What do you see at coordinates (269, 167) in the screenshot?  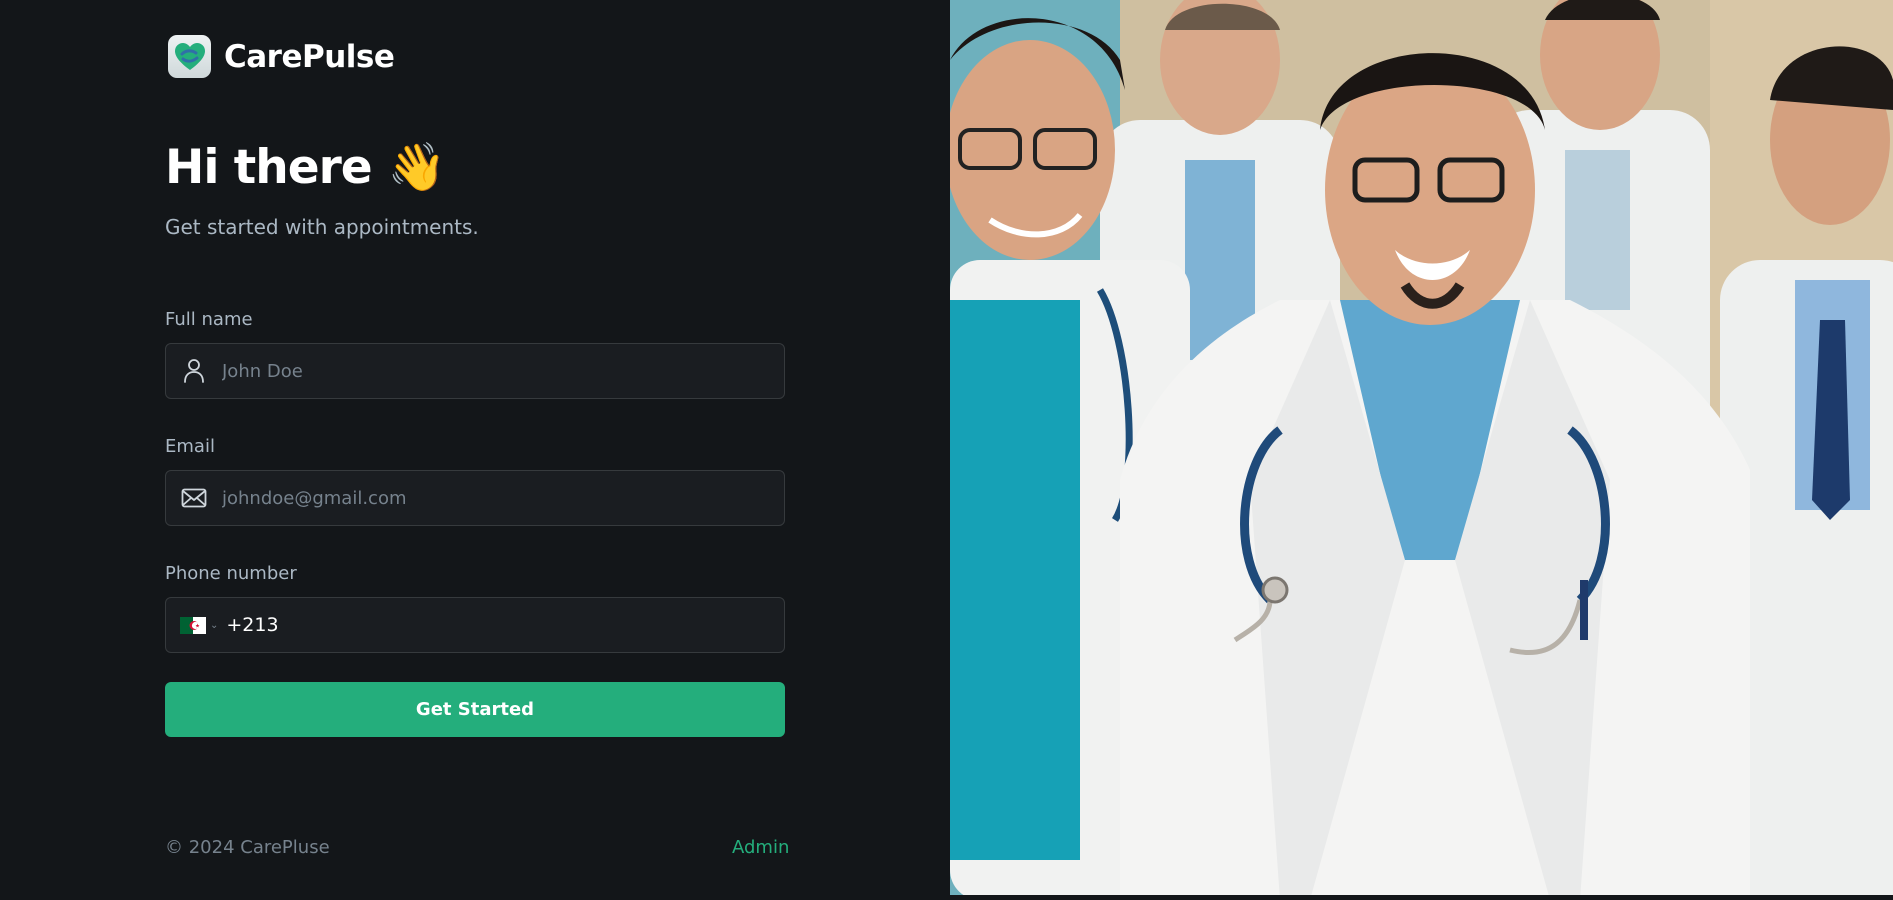 I see `greeting-text: Hi there` at bounding box center [269, 167].